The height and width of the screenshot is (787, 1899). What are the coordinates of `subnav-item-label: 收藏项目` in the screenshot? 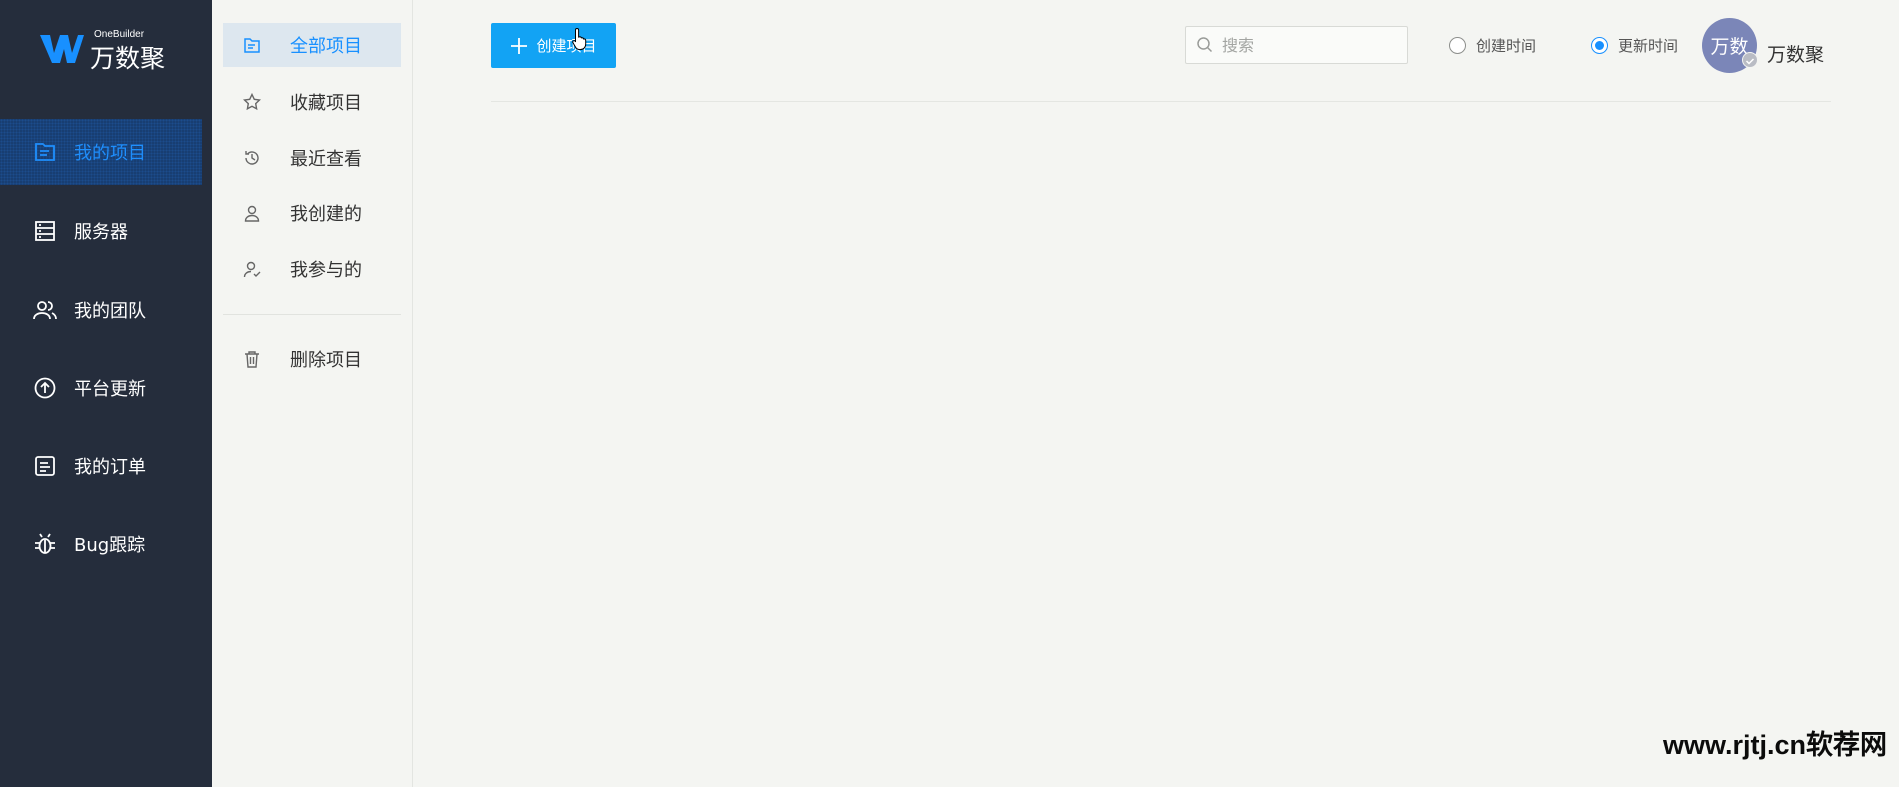 It's located at (326, 103).